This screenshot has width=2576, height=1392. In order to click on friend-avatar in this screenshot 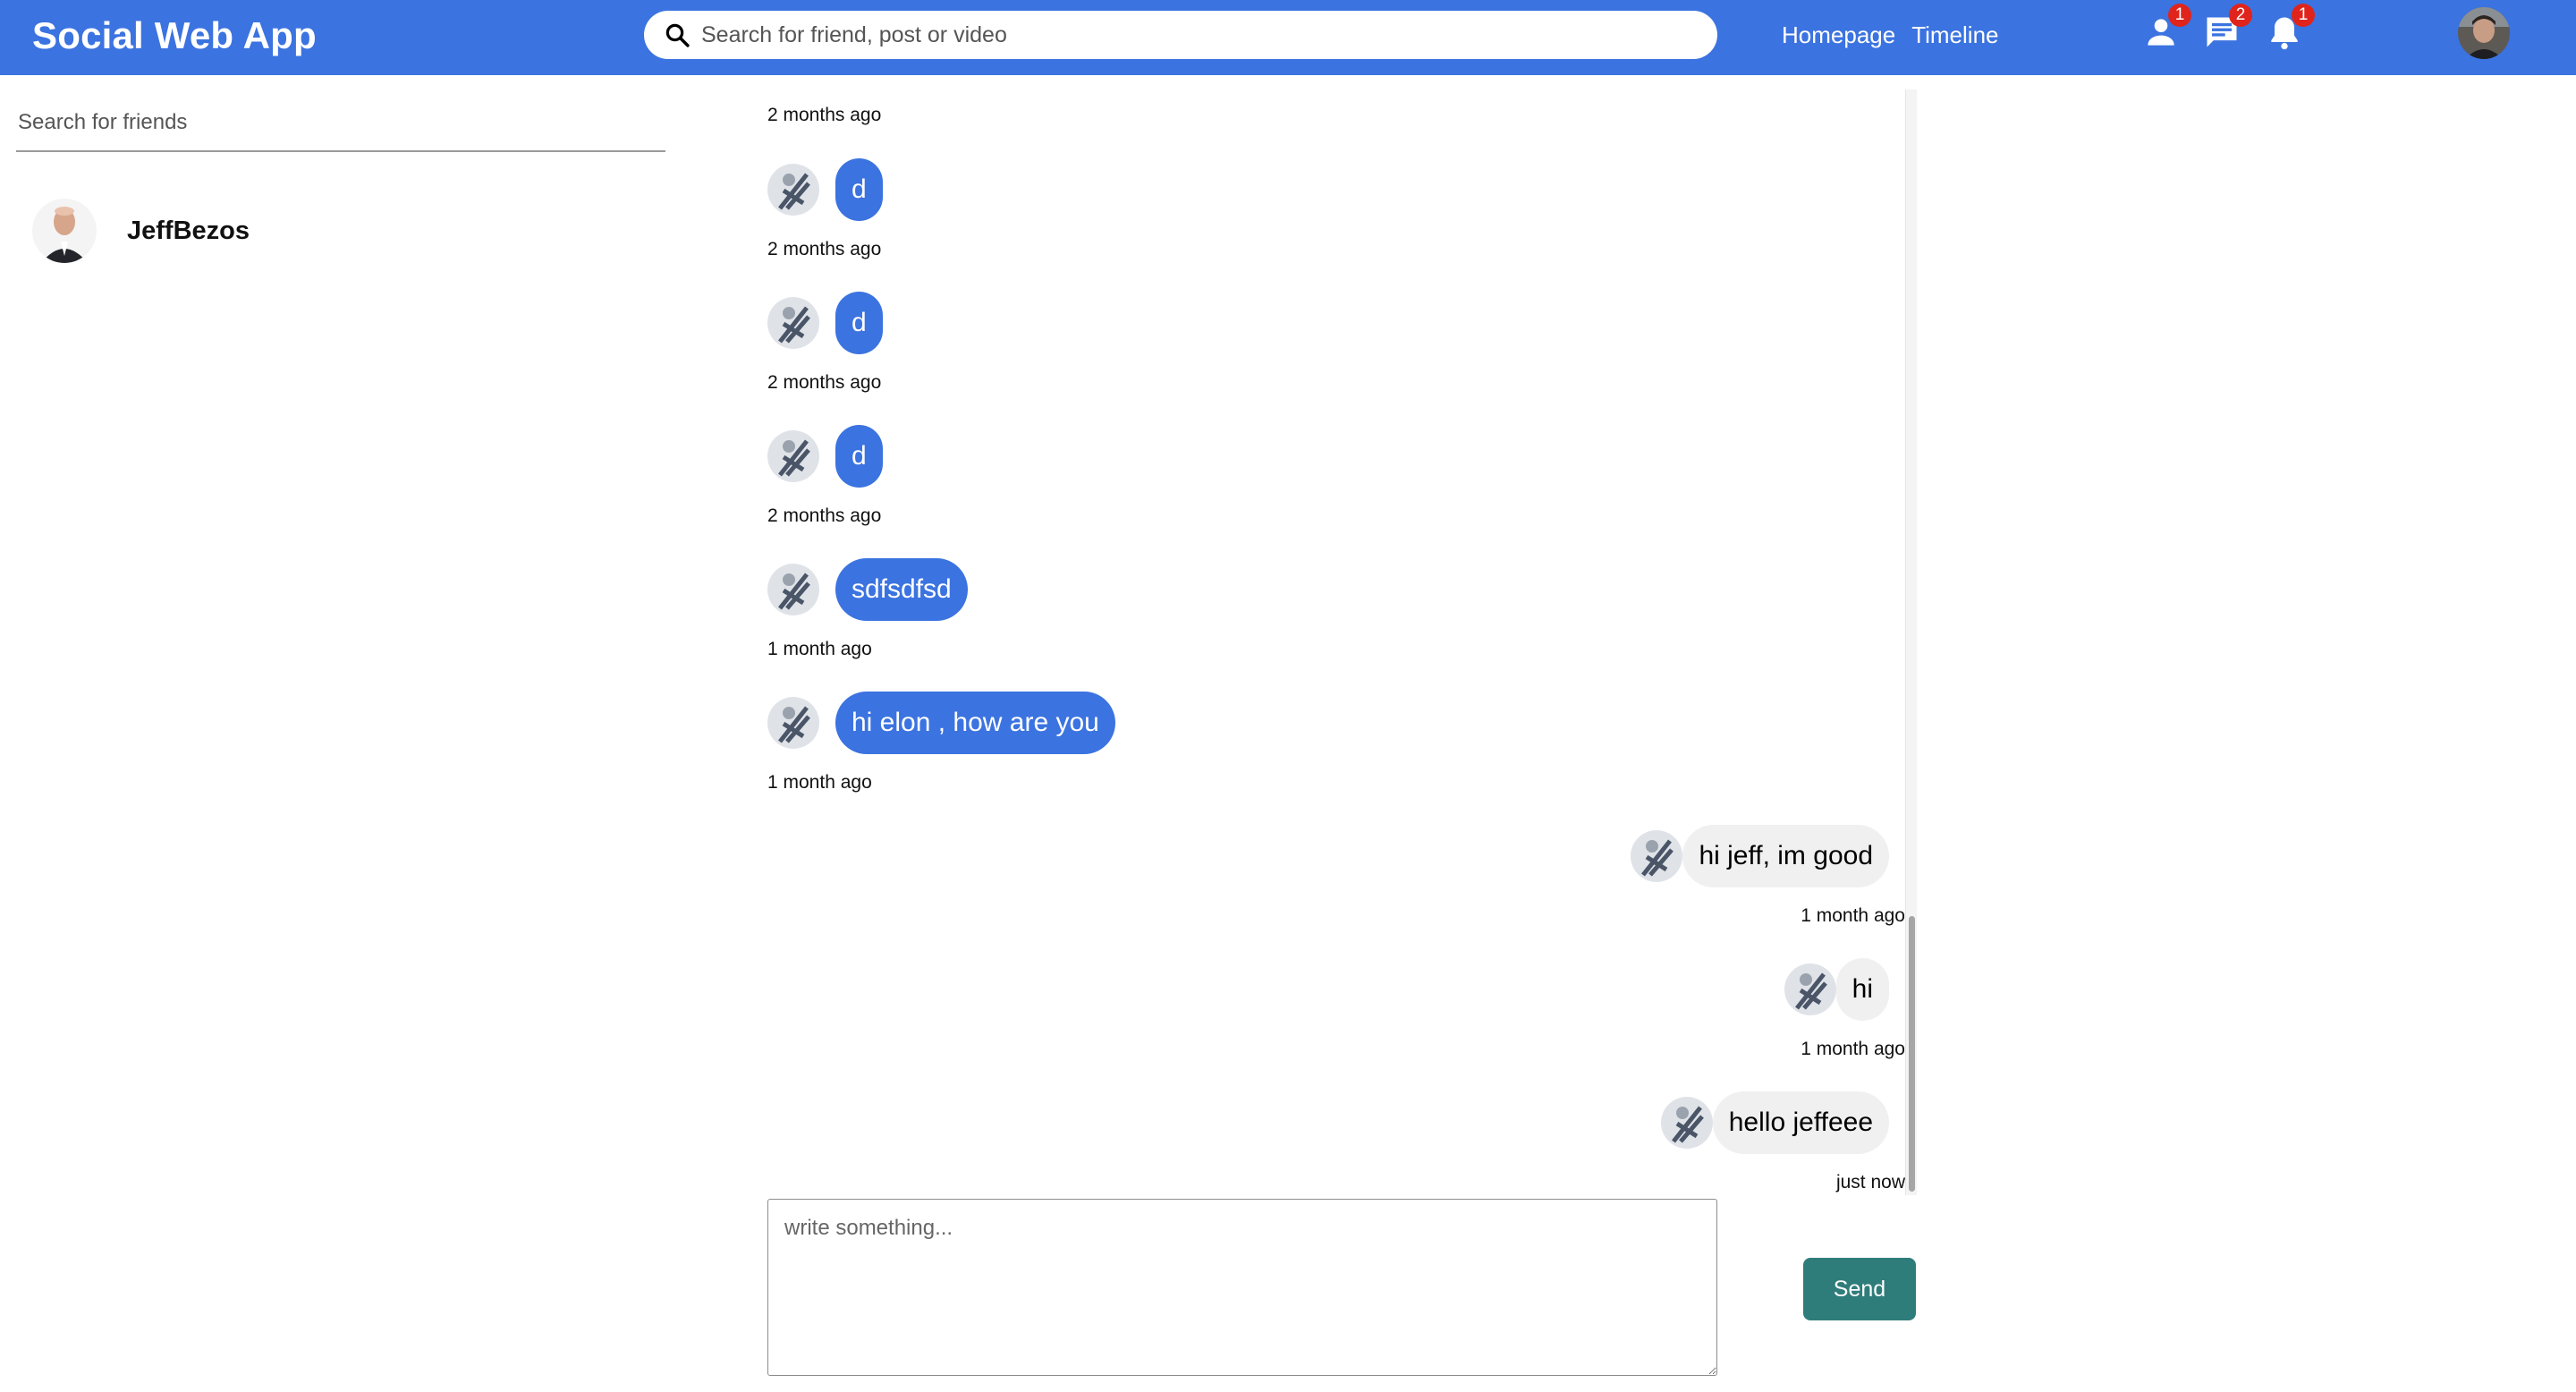, I will do `click(64, 231)`.